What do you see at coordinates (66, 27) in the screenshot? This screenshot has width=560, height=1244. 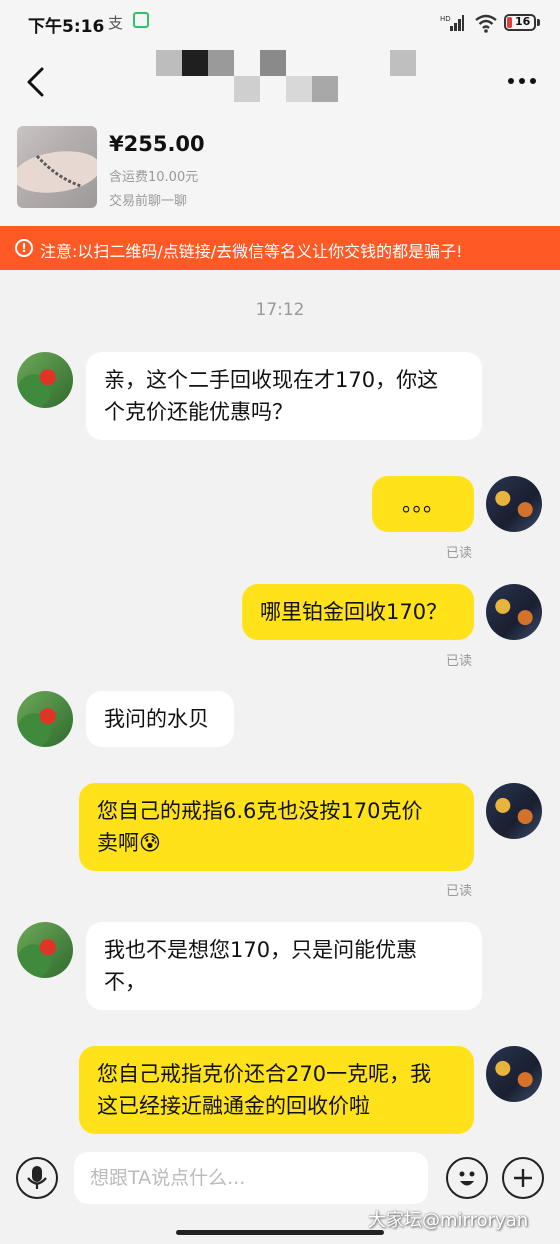 I see `status-time: 下午5:16` at bounding box center [66, 27].